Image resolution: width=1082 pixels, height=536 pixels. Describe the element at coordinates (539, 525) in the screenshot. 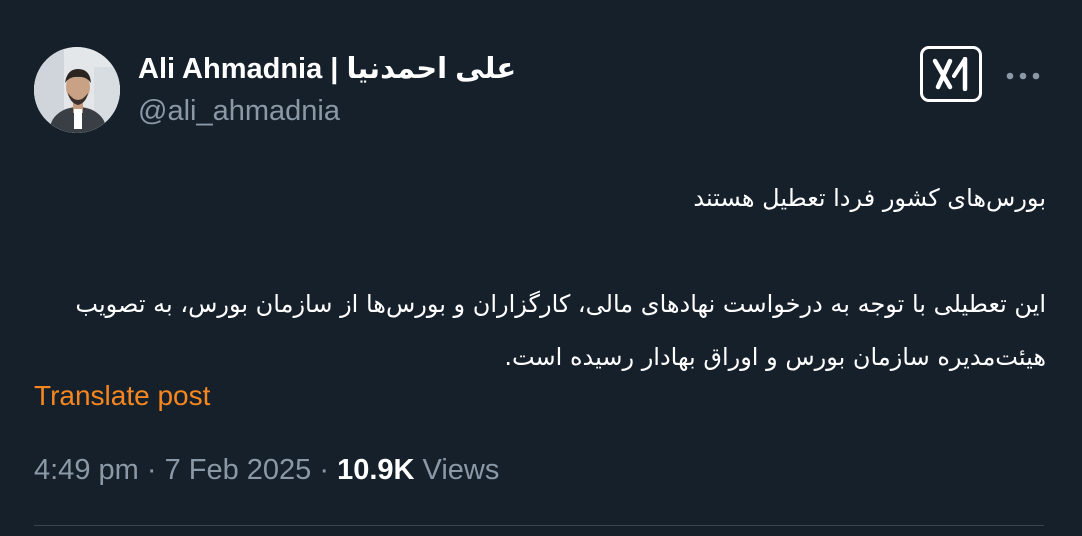

I see `divider` at that location.